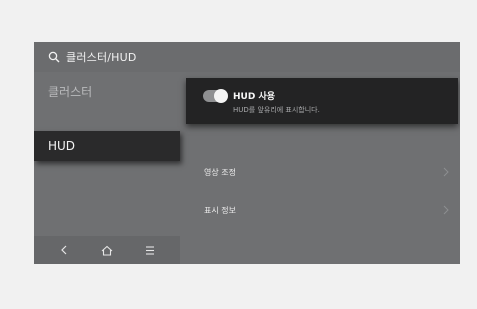 Image resolution: width=477 pixels, height=309 pixels. What do you see at coordinates (254, 97) in the screenshot?
I see `hud-toggle-title: HUD 사용` at bounding box center [254, 97].